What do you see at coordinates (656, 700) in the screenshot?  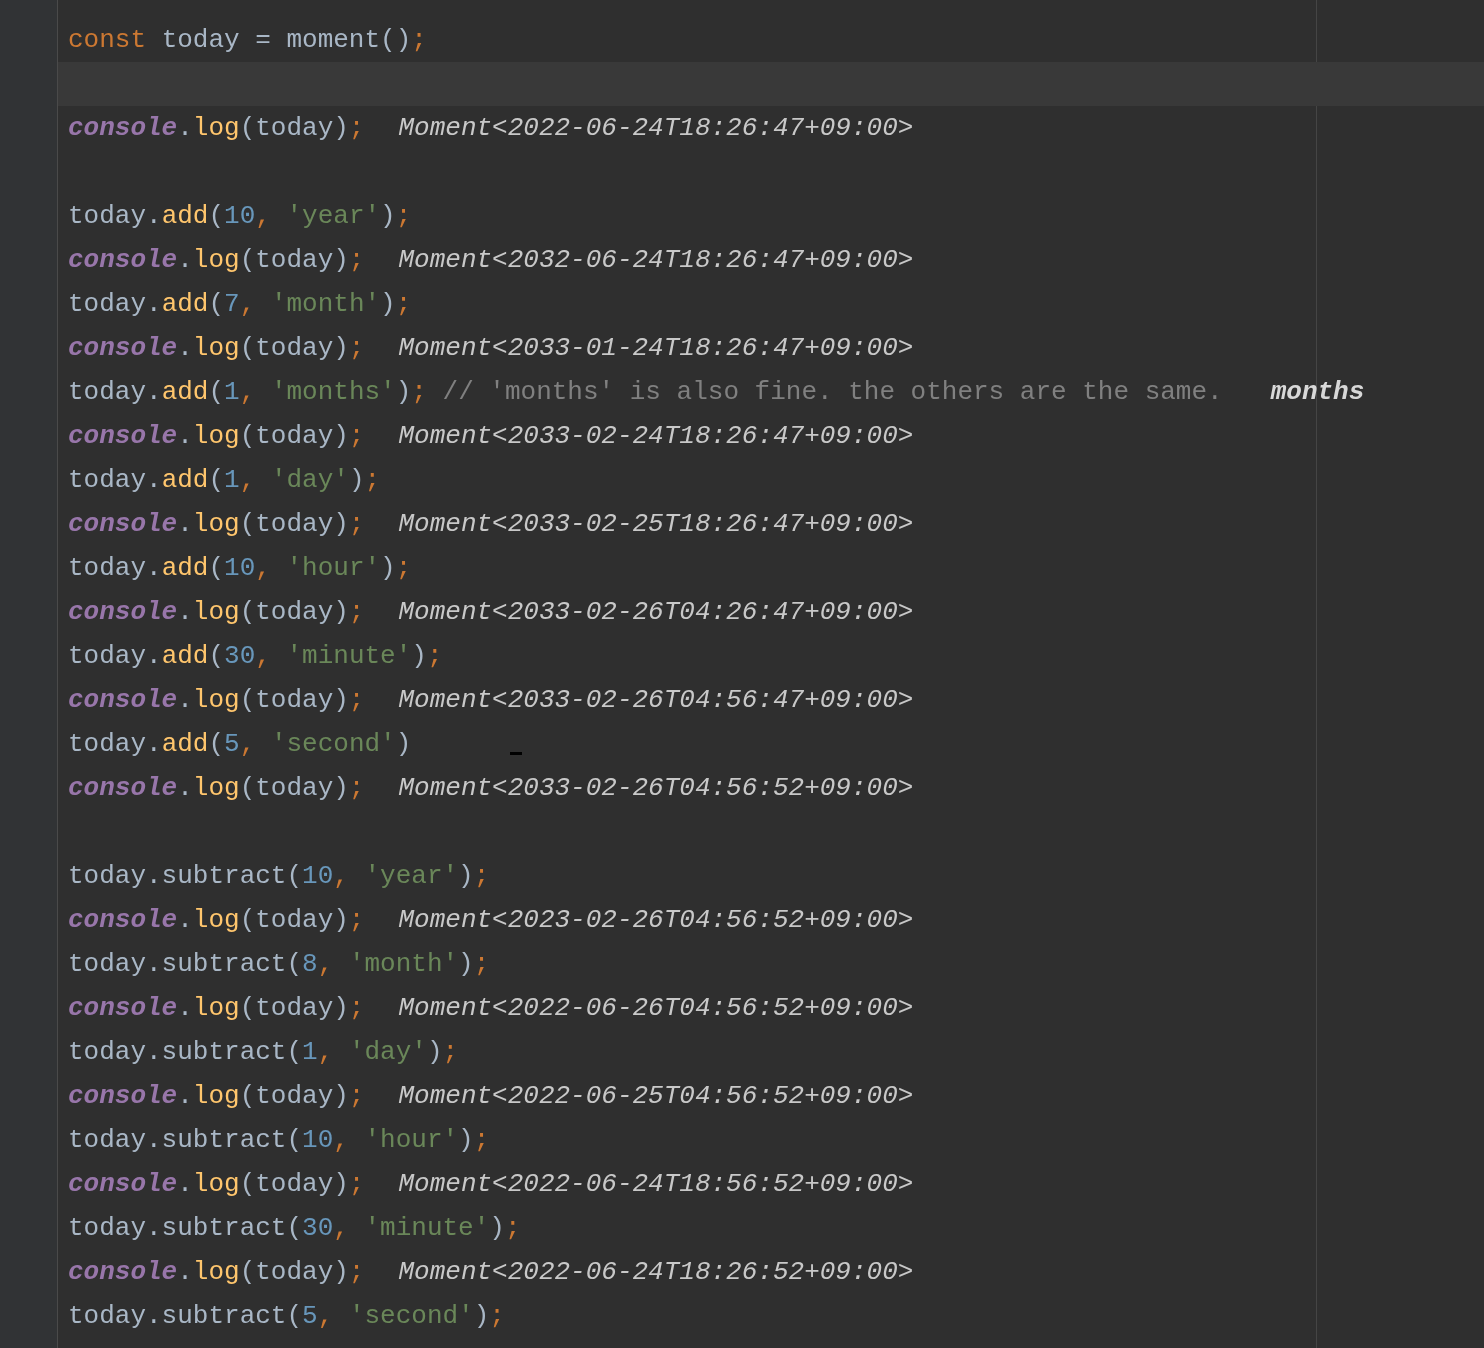 I see `inlay-hint: Moment<2033-02-26T04:56:47+09:00>` at bounding box center [656, 700].